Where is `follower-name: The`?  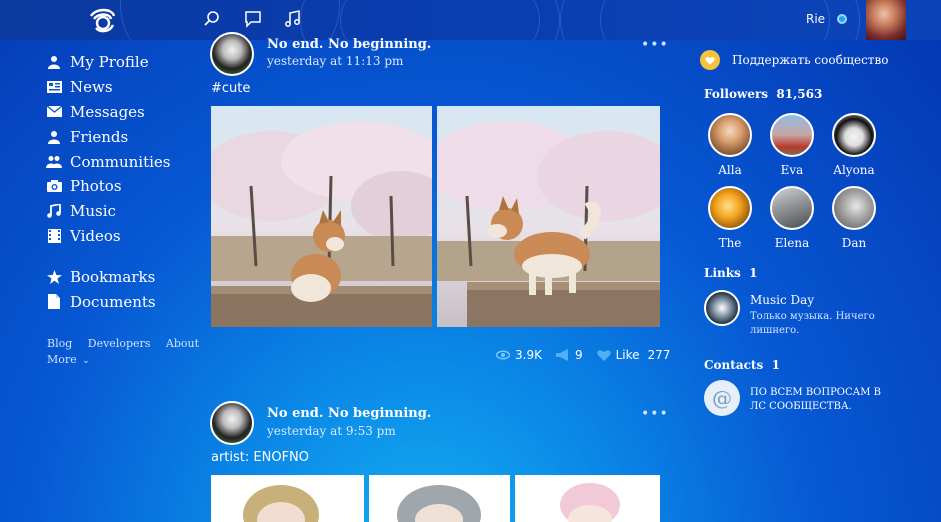
follower-name: The is located at coordinates (730, 243).